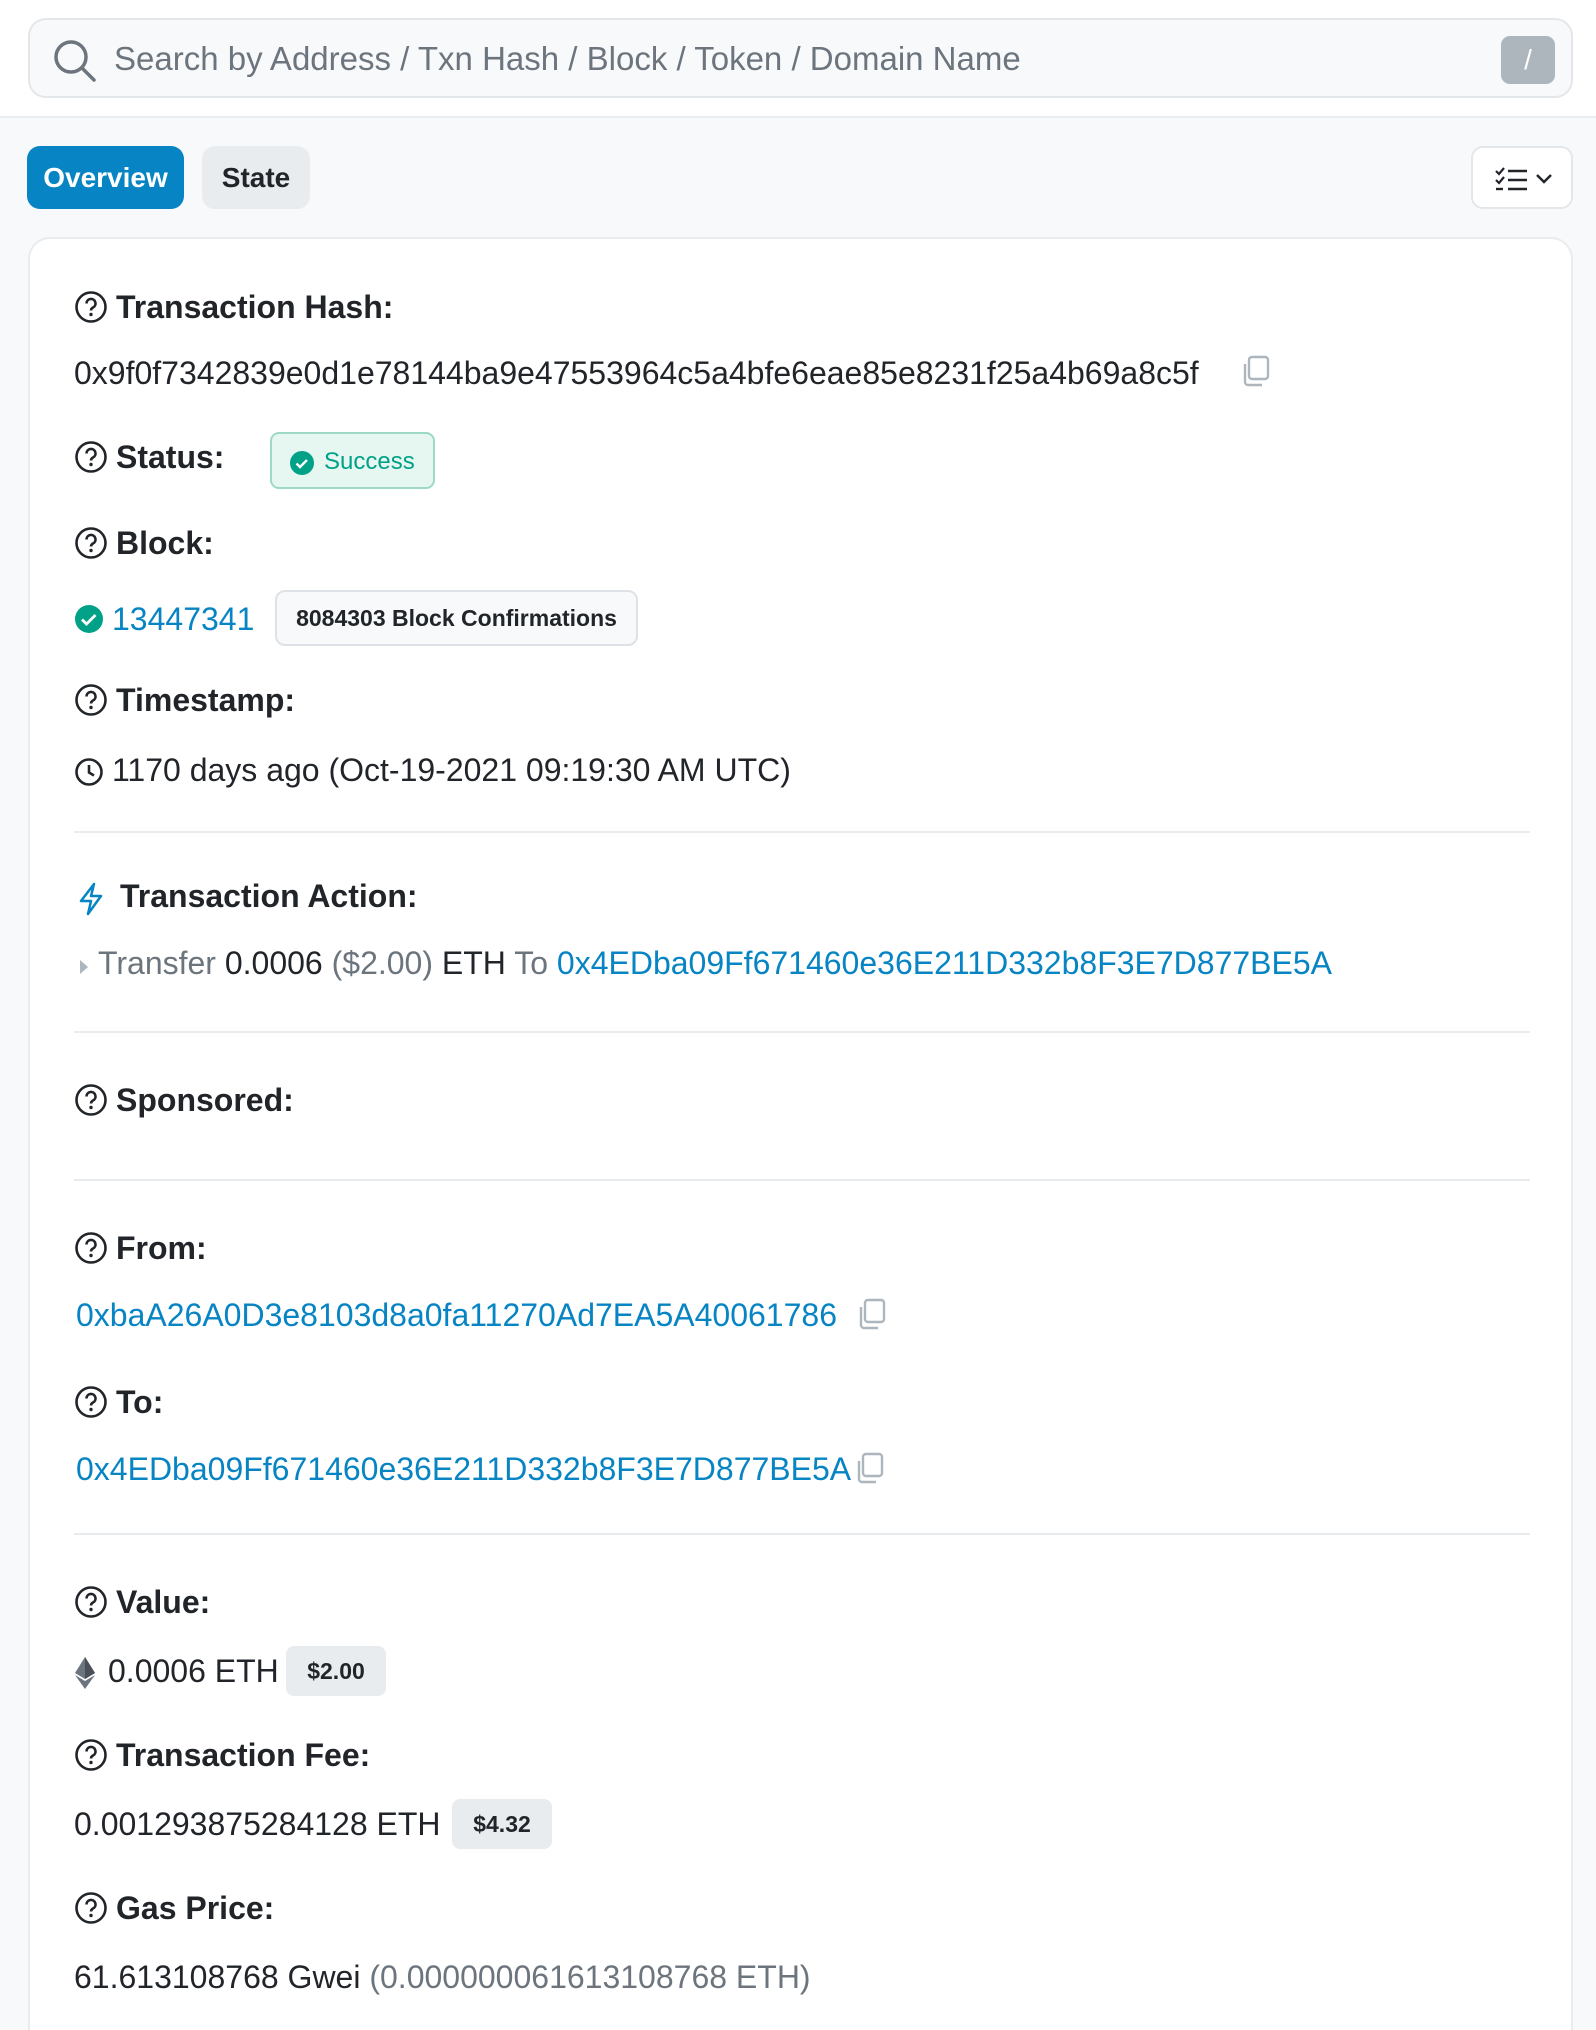 The image size is (1596, 2030). I want to click on block-confirmations-badge: 8084303 Block Confirmations, so click(456, 618).